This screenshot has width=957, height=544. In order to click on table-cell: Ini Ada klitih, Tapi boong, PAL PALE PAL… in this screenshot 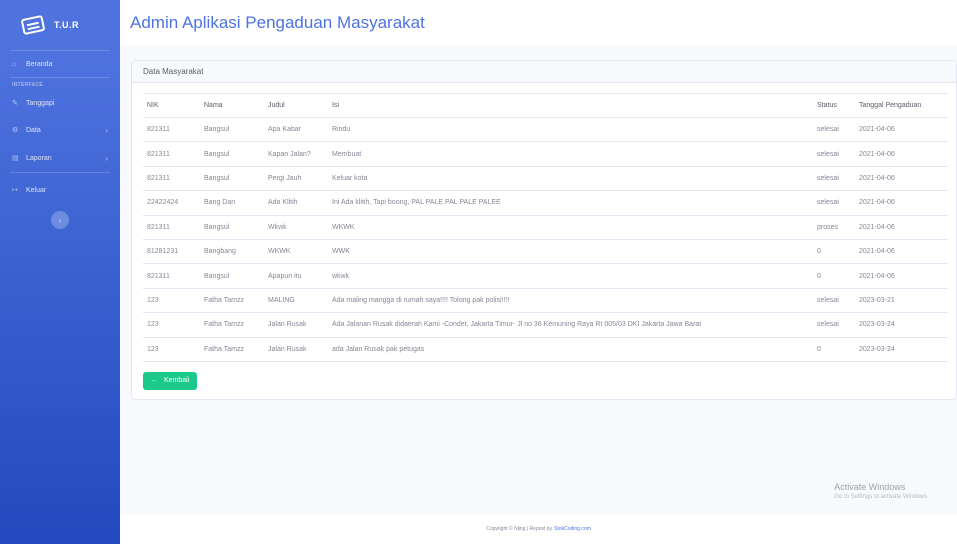, I will do `click(570, 203)`.